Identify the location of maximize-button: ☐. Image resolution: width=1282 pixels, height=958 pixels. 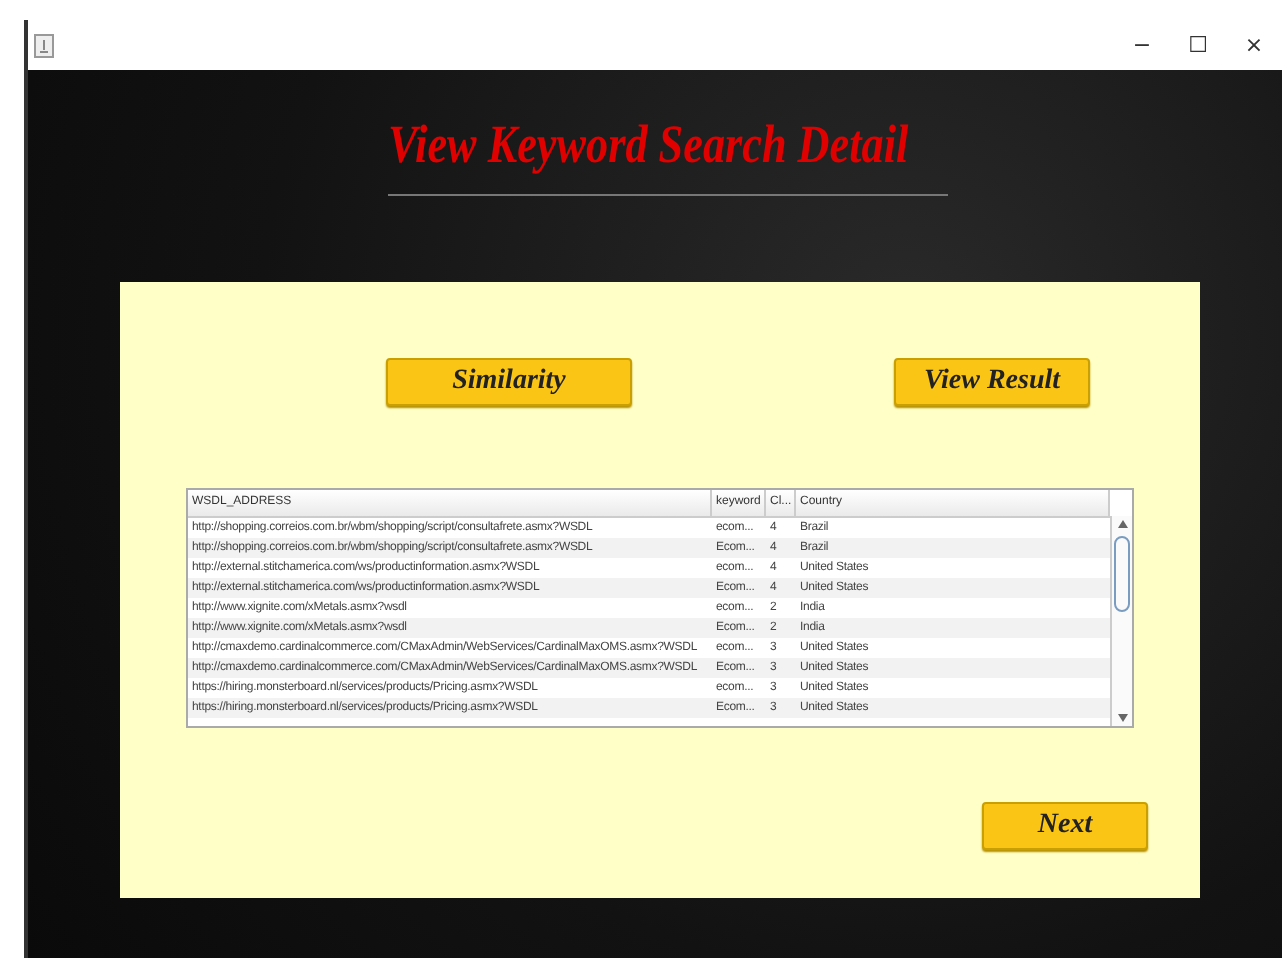
(1198, 45).